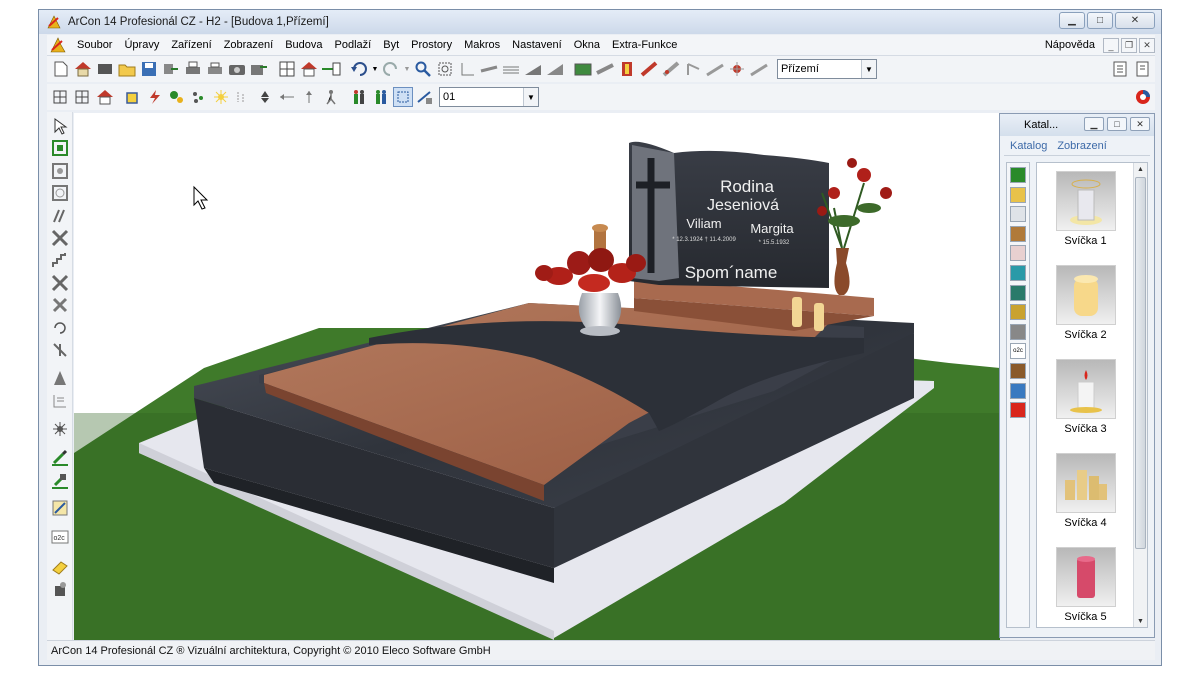 This screenshot has width=1200, height=675. Describe the element at coordinates (353, 45) in the screenshot. I see `menu-podlazi: Podlaží` at that location.